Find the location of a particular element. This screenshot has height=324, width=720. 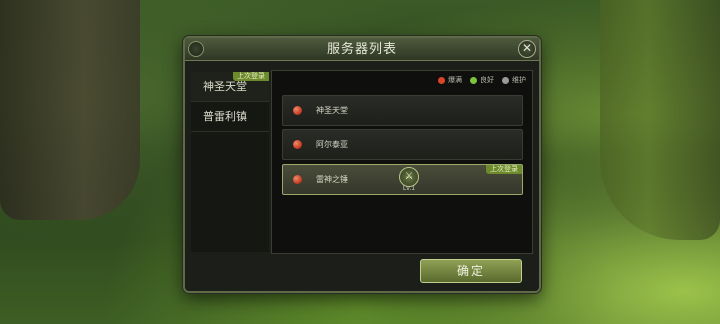

dialog-title-bar: 服务器列表 ✕ is located at coordinates (362, 49).